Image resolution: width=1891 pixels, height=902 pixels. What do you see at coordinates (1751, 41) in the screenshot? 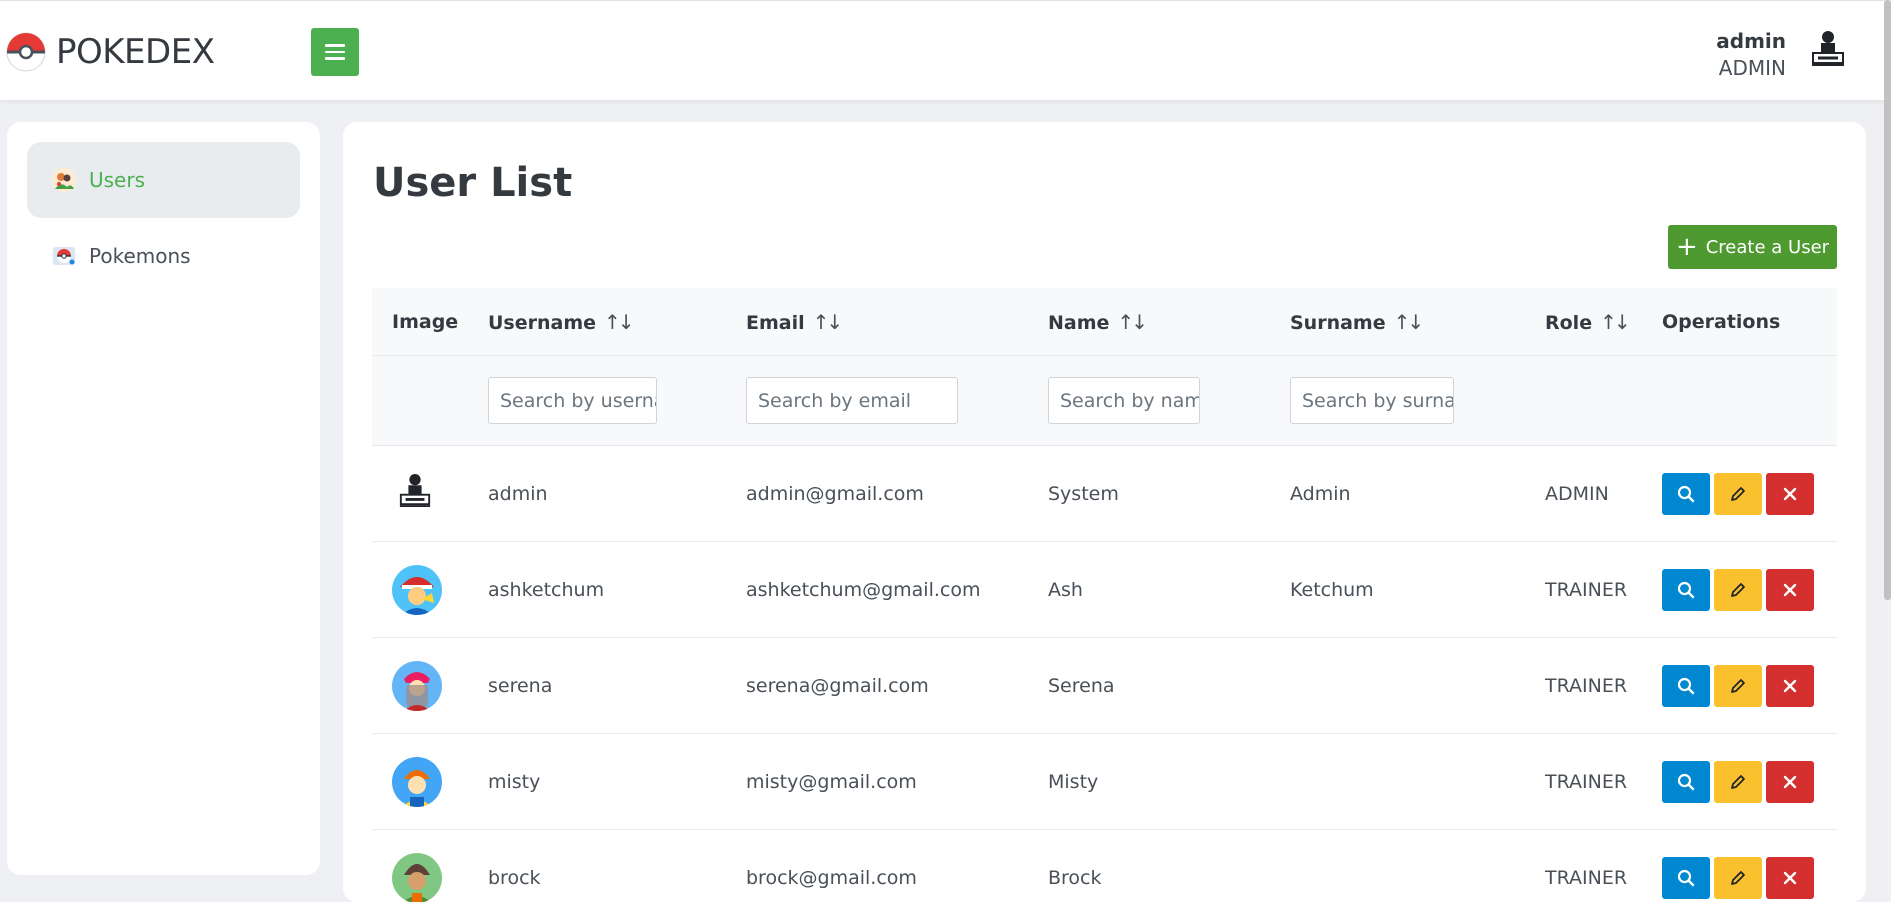
I see `current-user-name: admin` at bounding box center [1751, 41].